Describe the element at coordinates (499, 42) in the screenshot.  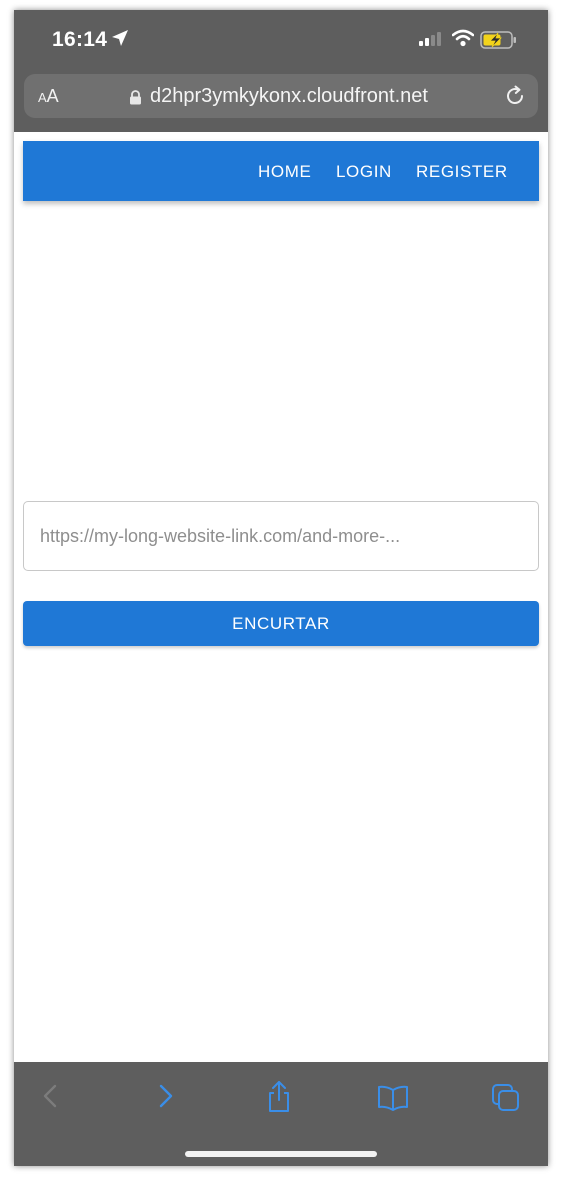
I see `battery-charging-icon` at that location.